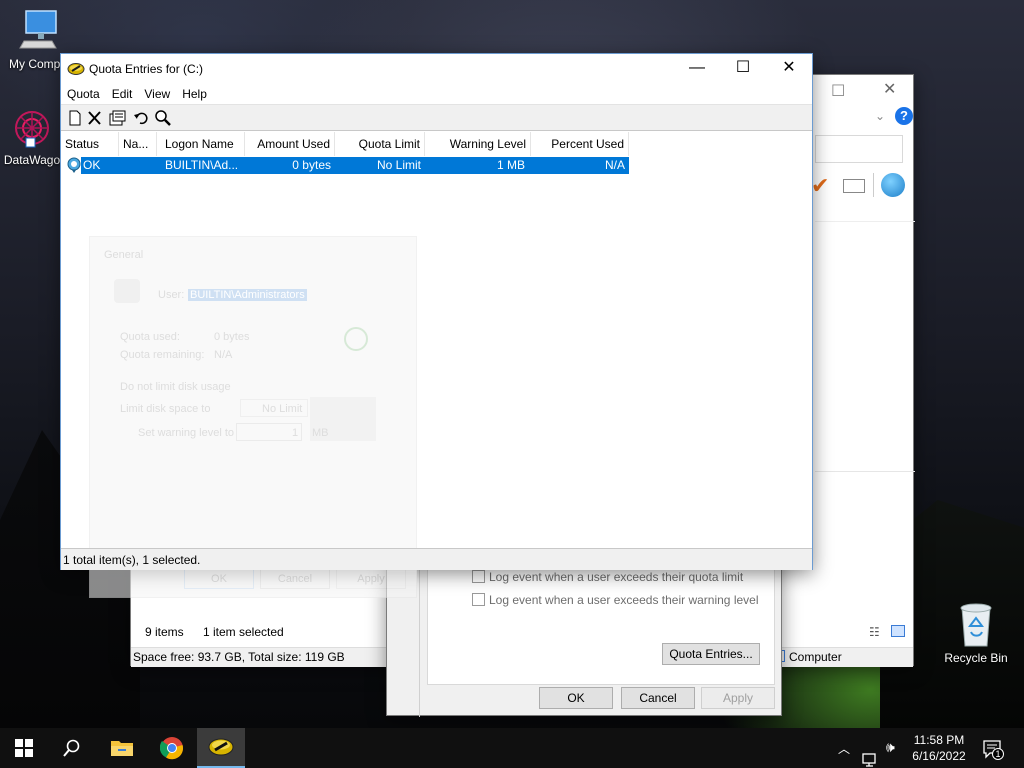 This screenshot has height=768, width=1024. I want to click on globe-icon, so click(893, 185).